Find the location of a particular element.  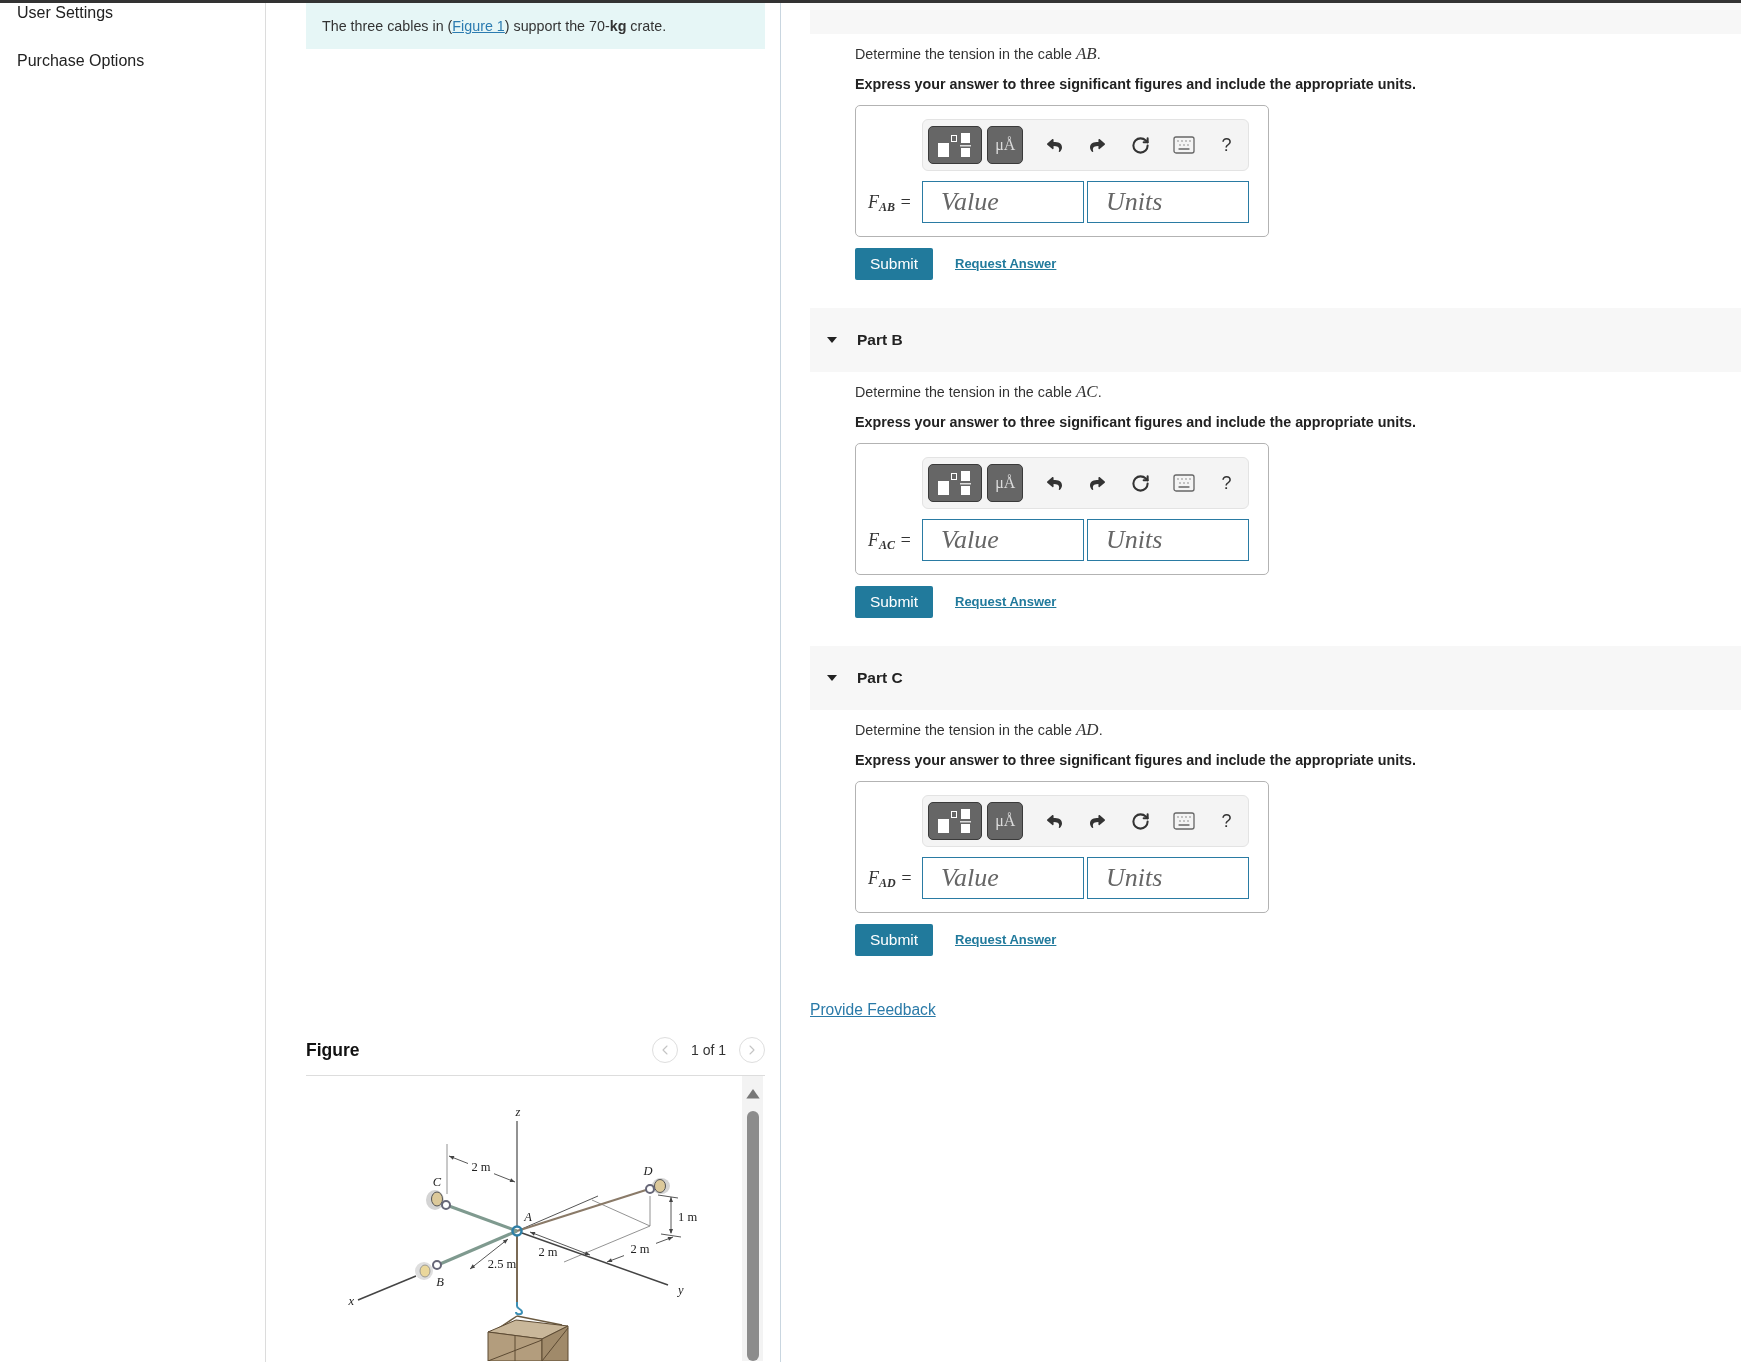

axis-label: x is located at coordinates (351, 1301).